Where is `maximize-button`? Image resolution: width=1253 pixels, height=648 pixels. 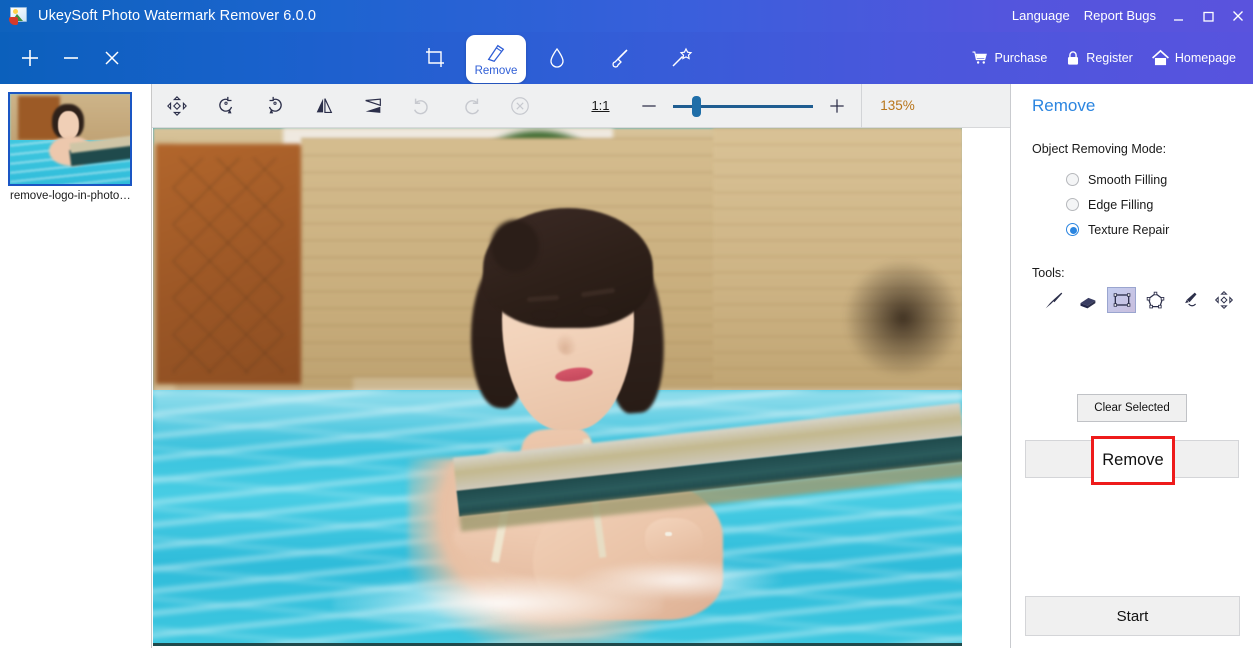 maximize-button is located at coordinates (1208, 16).